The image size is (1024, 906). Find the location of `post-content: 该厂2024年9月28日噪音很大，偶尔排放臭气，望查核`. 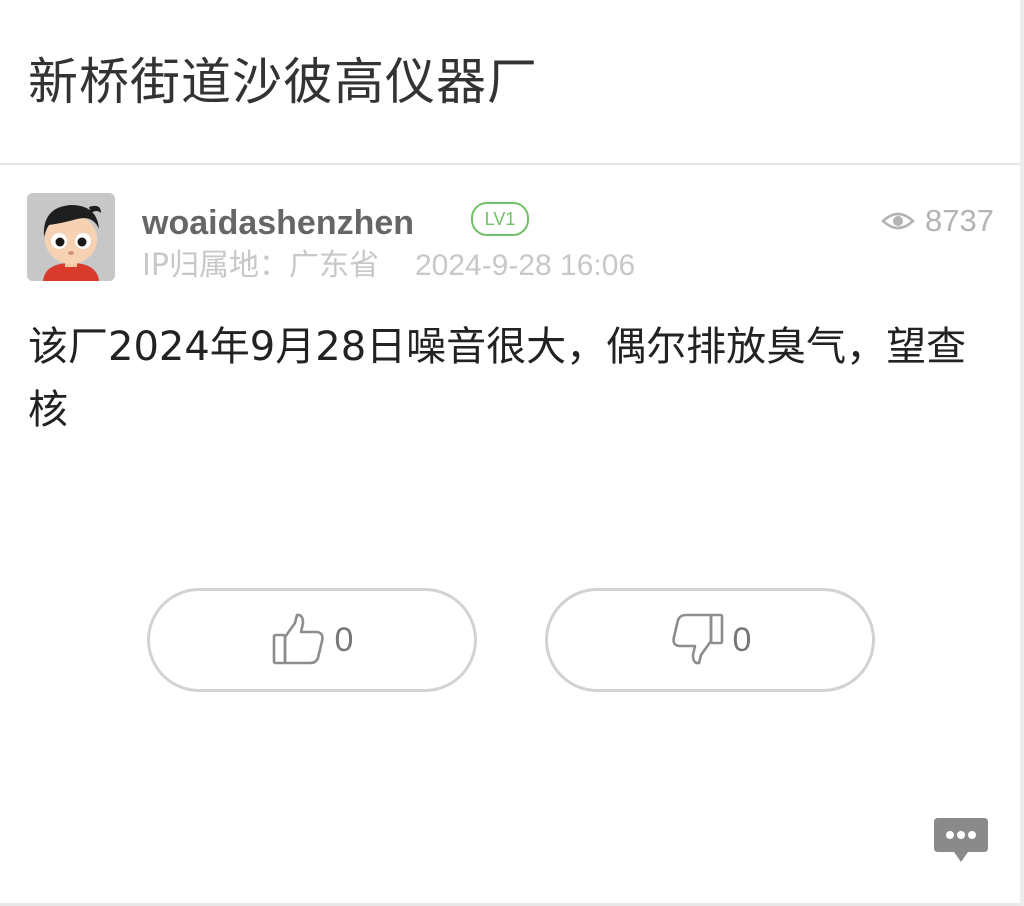

post-content: 该厂2024年9月28日噪音很大，偶尔排放臭气，望查核 is located at coordinates (497, 378).